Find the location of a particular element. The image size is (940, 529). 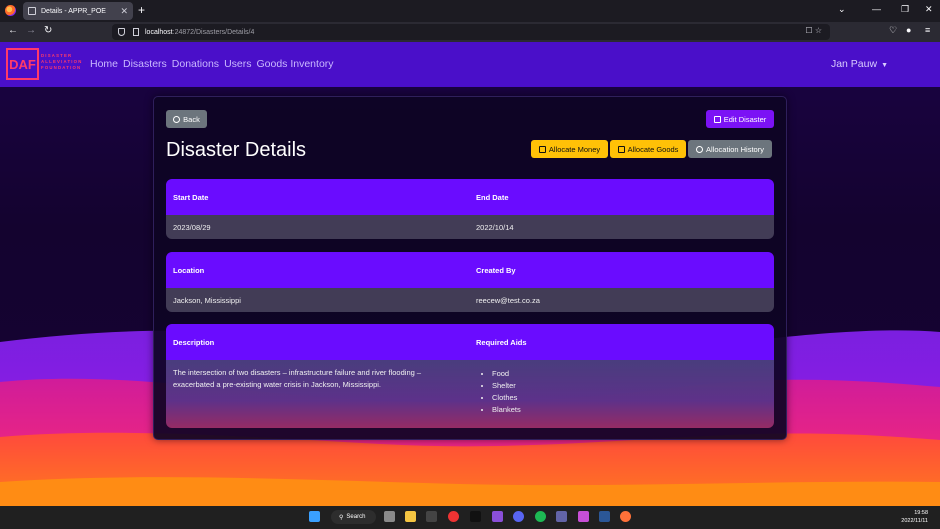

list-item: Blankets is located at coordinates (633, 410).